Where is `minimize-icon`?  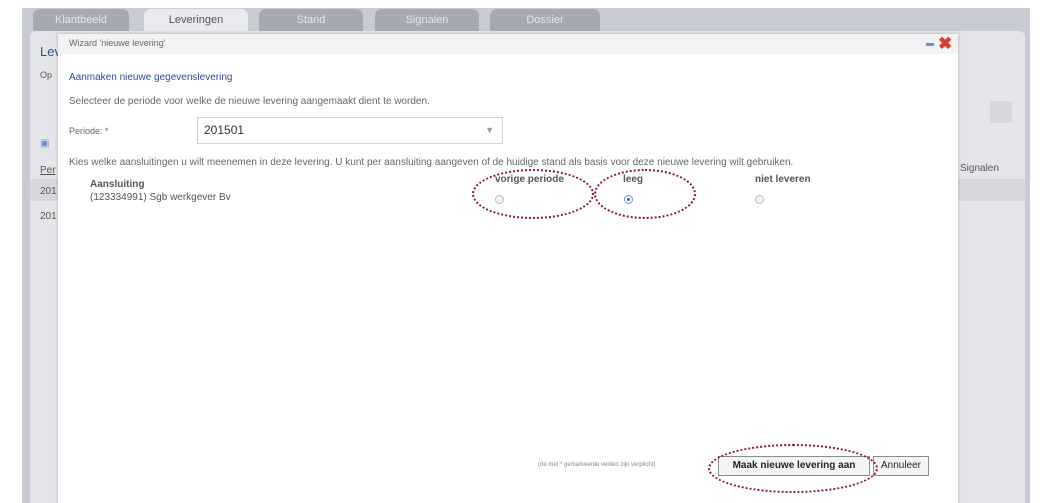
minimize-icon is located at coordinates (930, 44).